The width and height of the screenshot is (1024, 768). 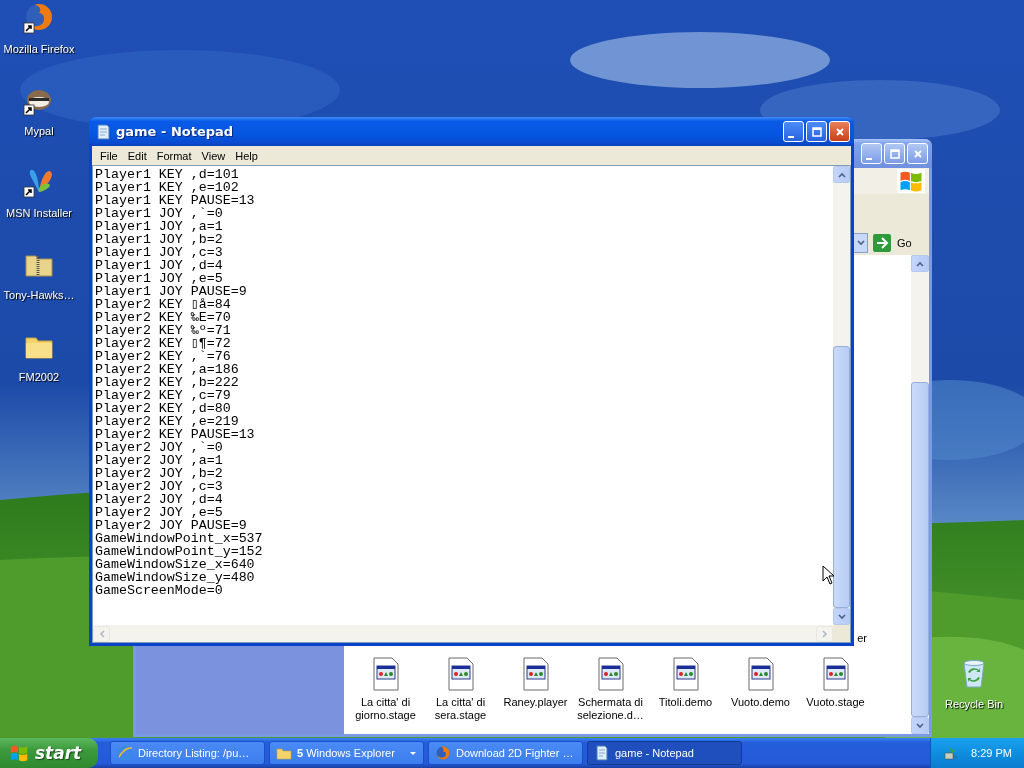 I want to click on clock: 8:29 PM, so click(x=991, y=753).